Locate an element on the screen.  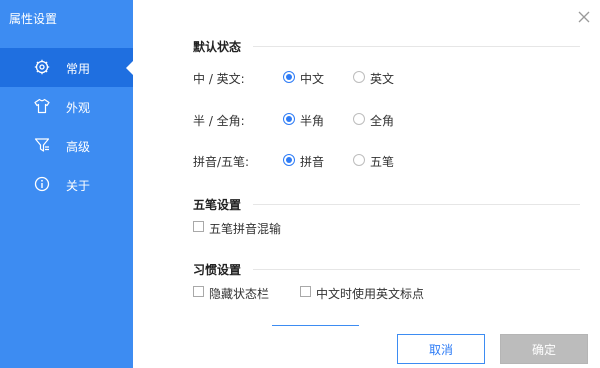
ok-button: 确定 is located at coordinates (544, 349).